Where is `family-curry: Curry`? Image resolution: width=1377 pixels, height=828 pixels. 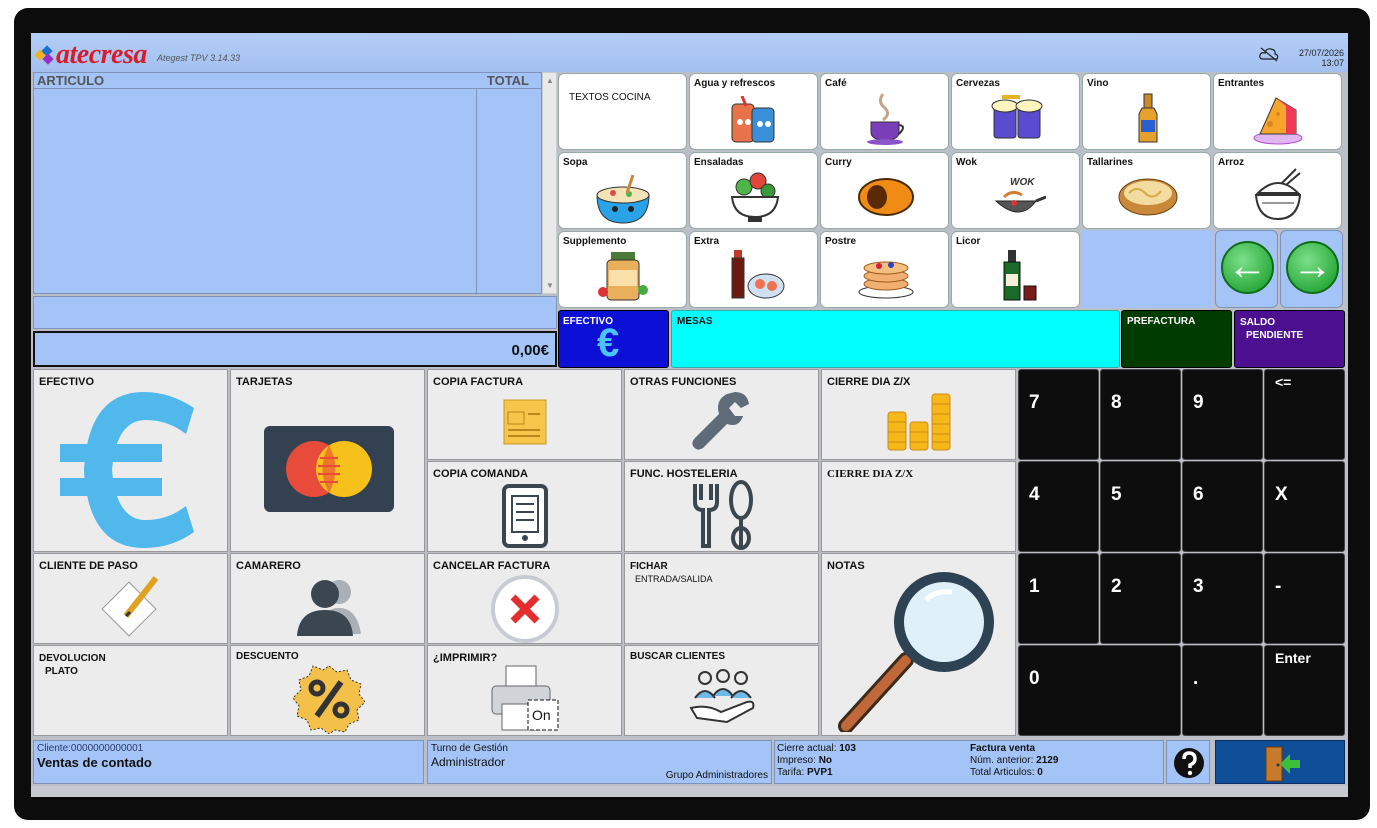 family-curry: Curry is located at coordinates (884, 190).